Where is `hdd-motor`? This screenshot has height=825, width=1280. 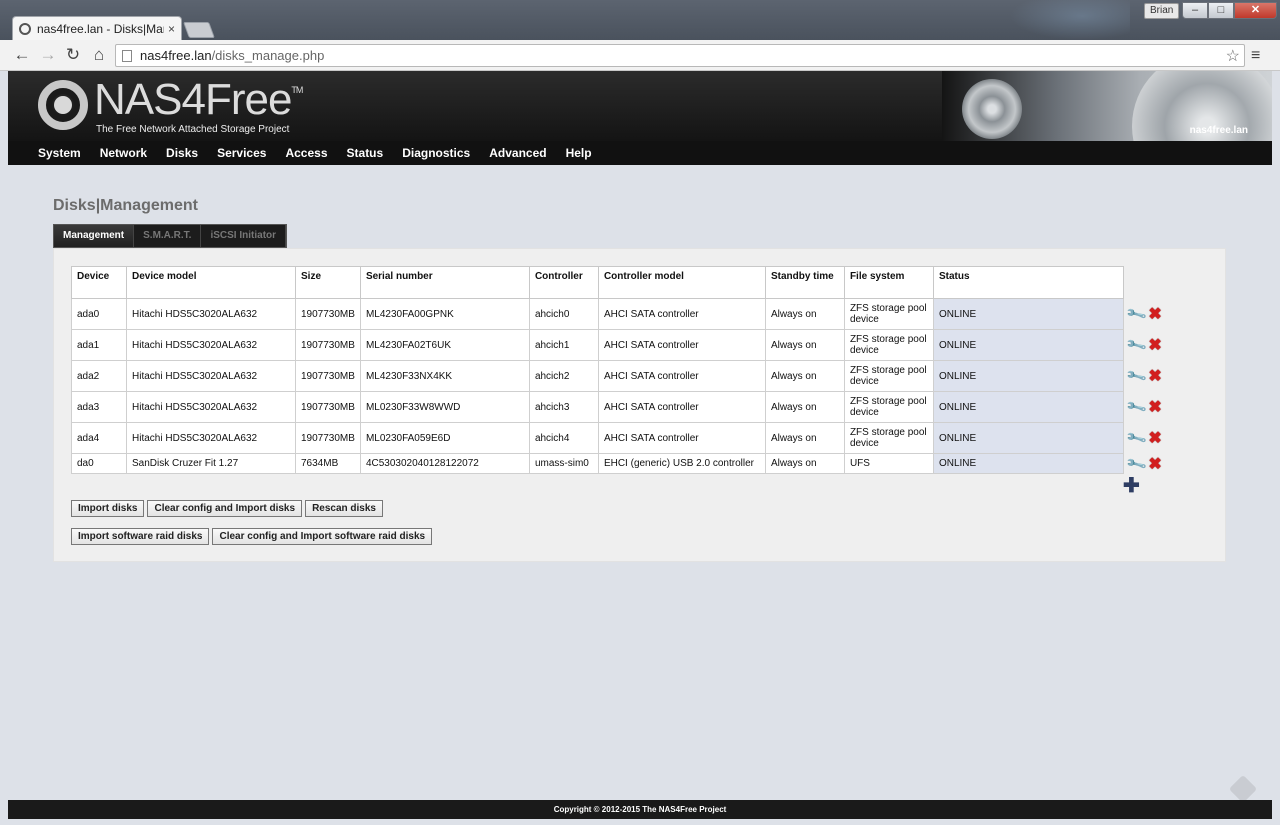
hdd-motor is located at coordinates (992, 109).